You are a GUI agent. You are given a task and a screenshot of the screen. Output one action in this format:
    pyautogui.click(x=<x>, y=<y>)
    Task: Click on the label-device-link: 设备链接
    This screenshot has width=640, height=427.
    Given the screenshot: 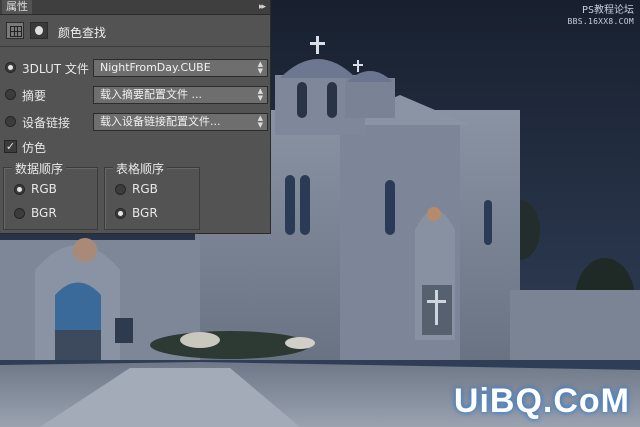 What is the action you would take?
    pyautogui.click(x=46, y=123)
    